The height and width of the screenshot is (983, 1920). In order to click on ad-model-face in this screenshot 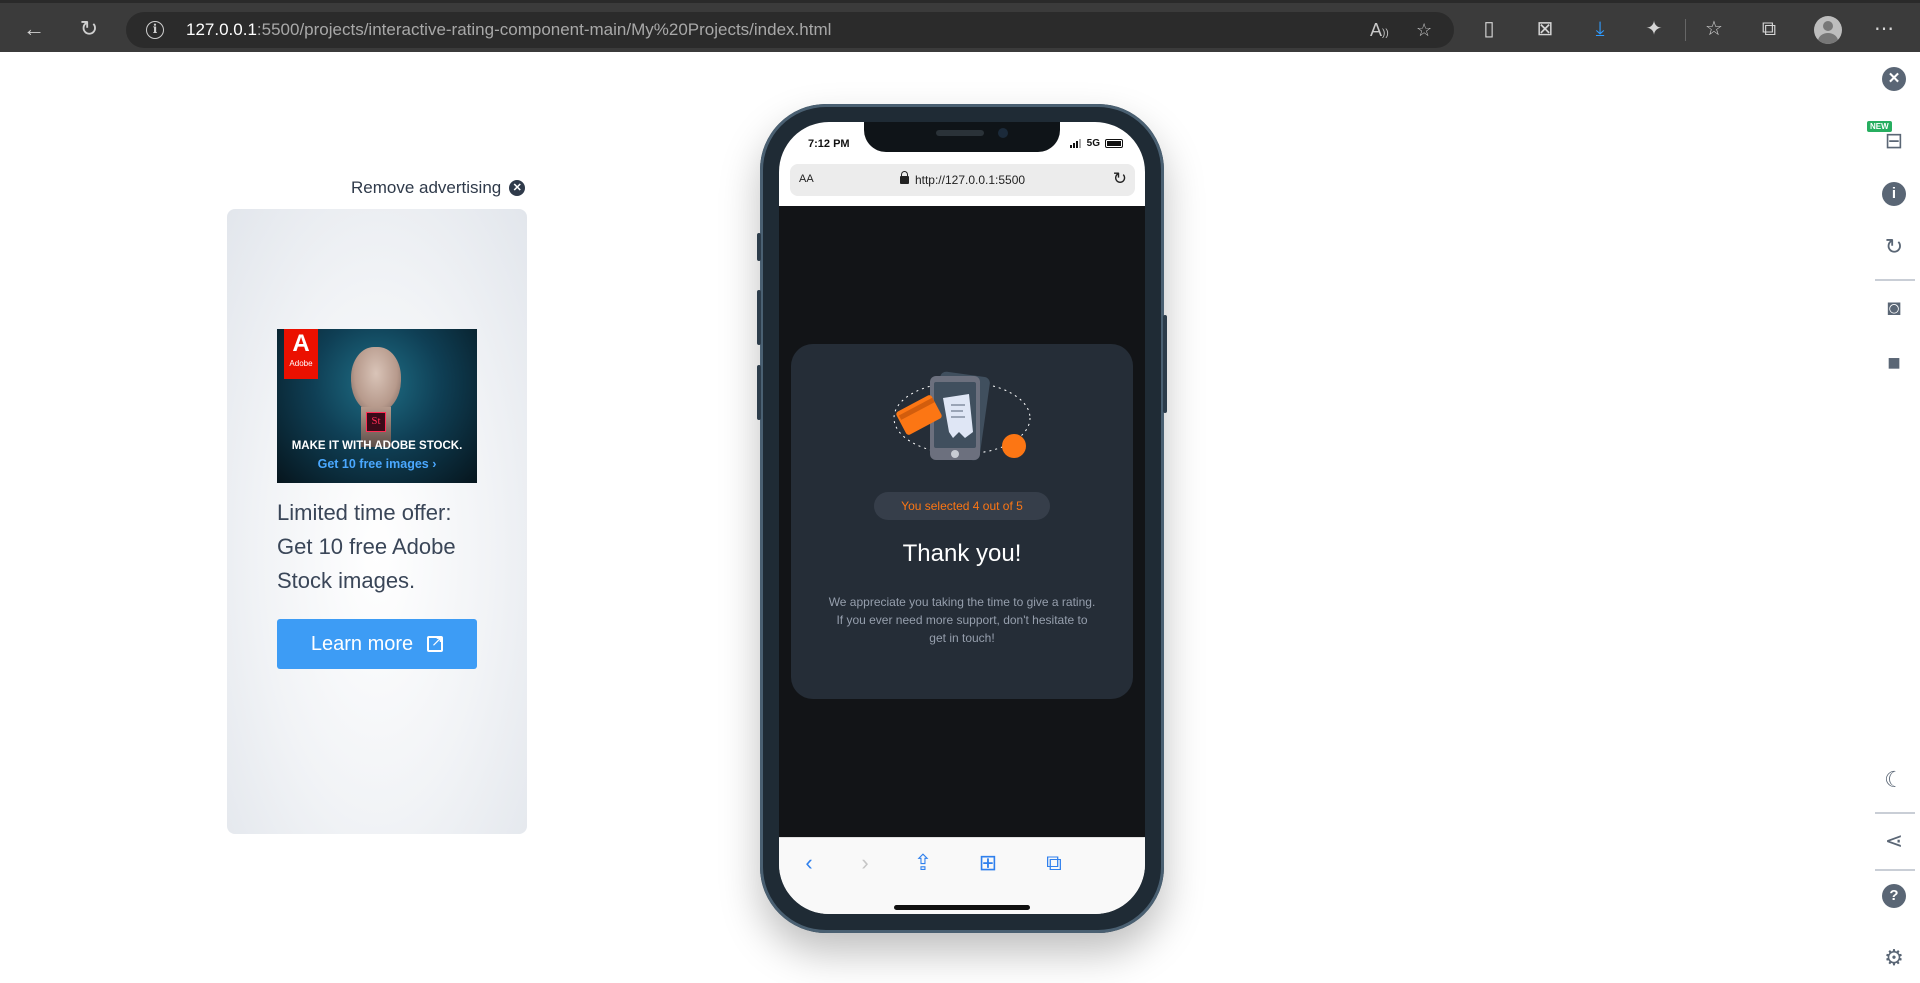, I will do `click(376, 380)`.